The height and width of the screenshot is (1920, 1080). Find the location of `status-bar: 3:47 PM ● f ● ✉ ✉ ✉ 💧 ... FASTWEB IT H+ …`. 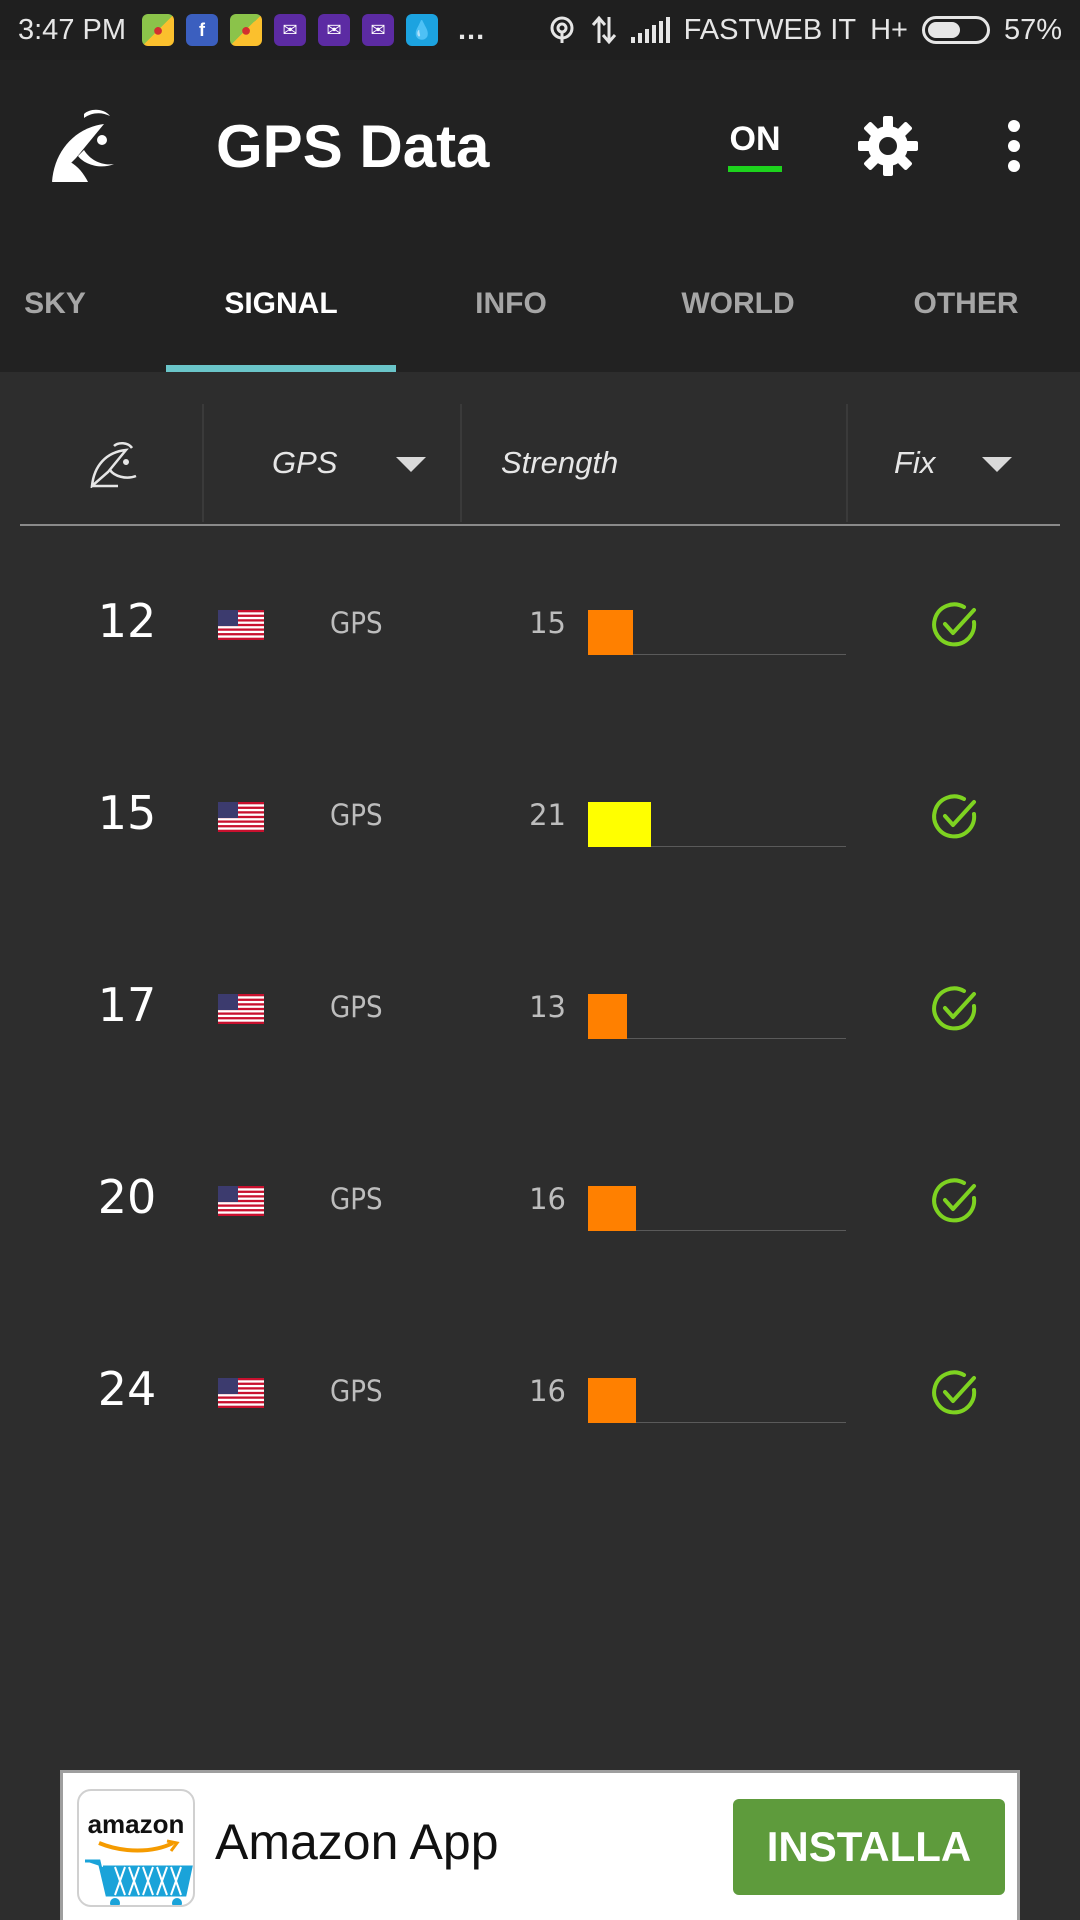

status-bar: 3:47 PM ● f ● ✉ ✉ ✉ 💧 ... FASTWEB IT H+ … is located at coordinates (540, 30).